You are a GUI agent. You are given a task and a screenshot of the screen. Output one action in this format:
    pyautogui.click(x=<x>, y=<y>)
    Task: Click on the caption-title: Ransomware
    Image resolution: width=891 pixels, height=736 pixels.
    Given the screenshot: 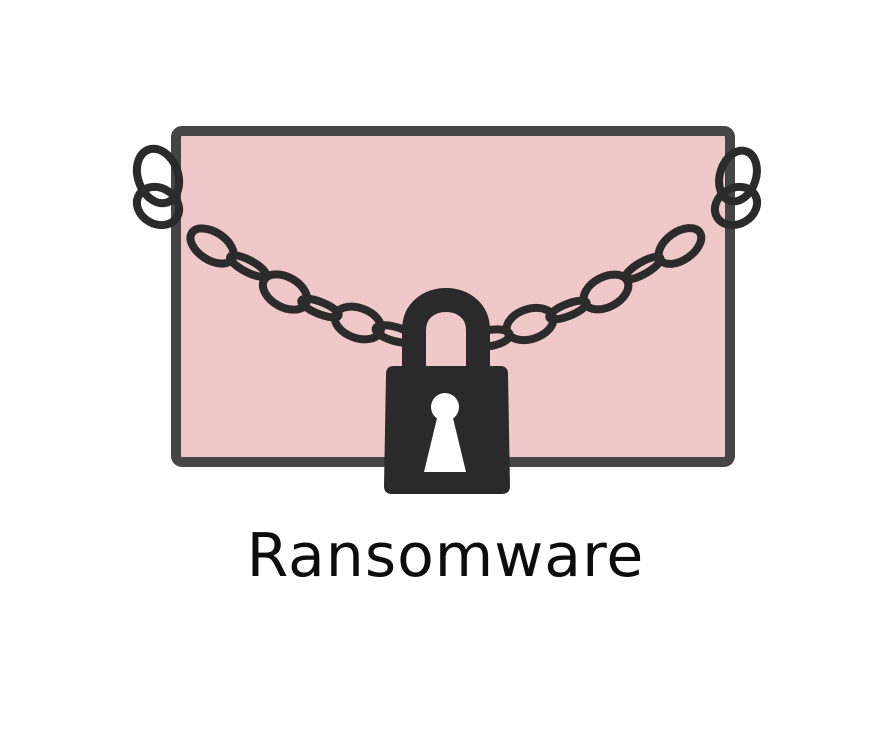 What is the action you would take?
    pyautogui.click(x=445, y=556)
    